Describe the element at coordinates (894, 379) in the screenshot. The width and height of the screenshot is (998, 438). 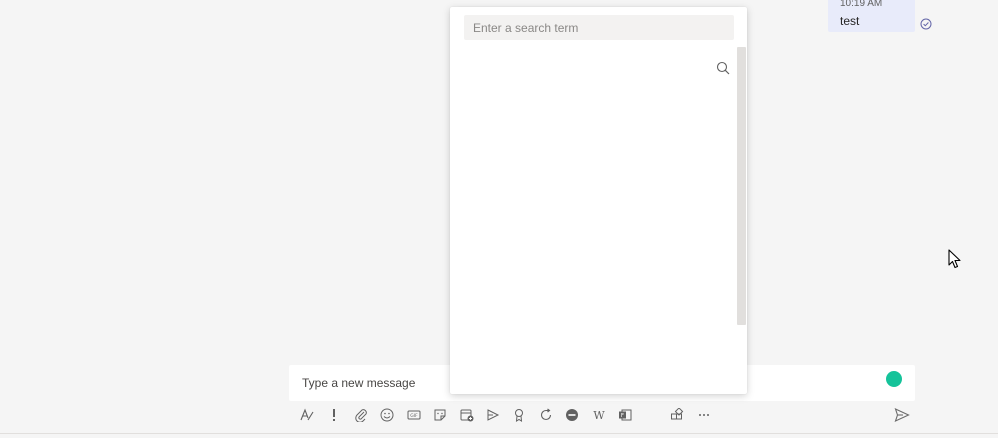
I see `grammarly-icon` at that location.